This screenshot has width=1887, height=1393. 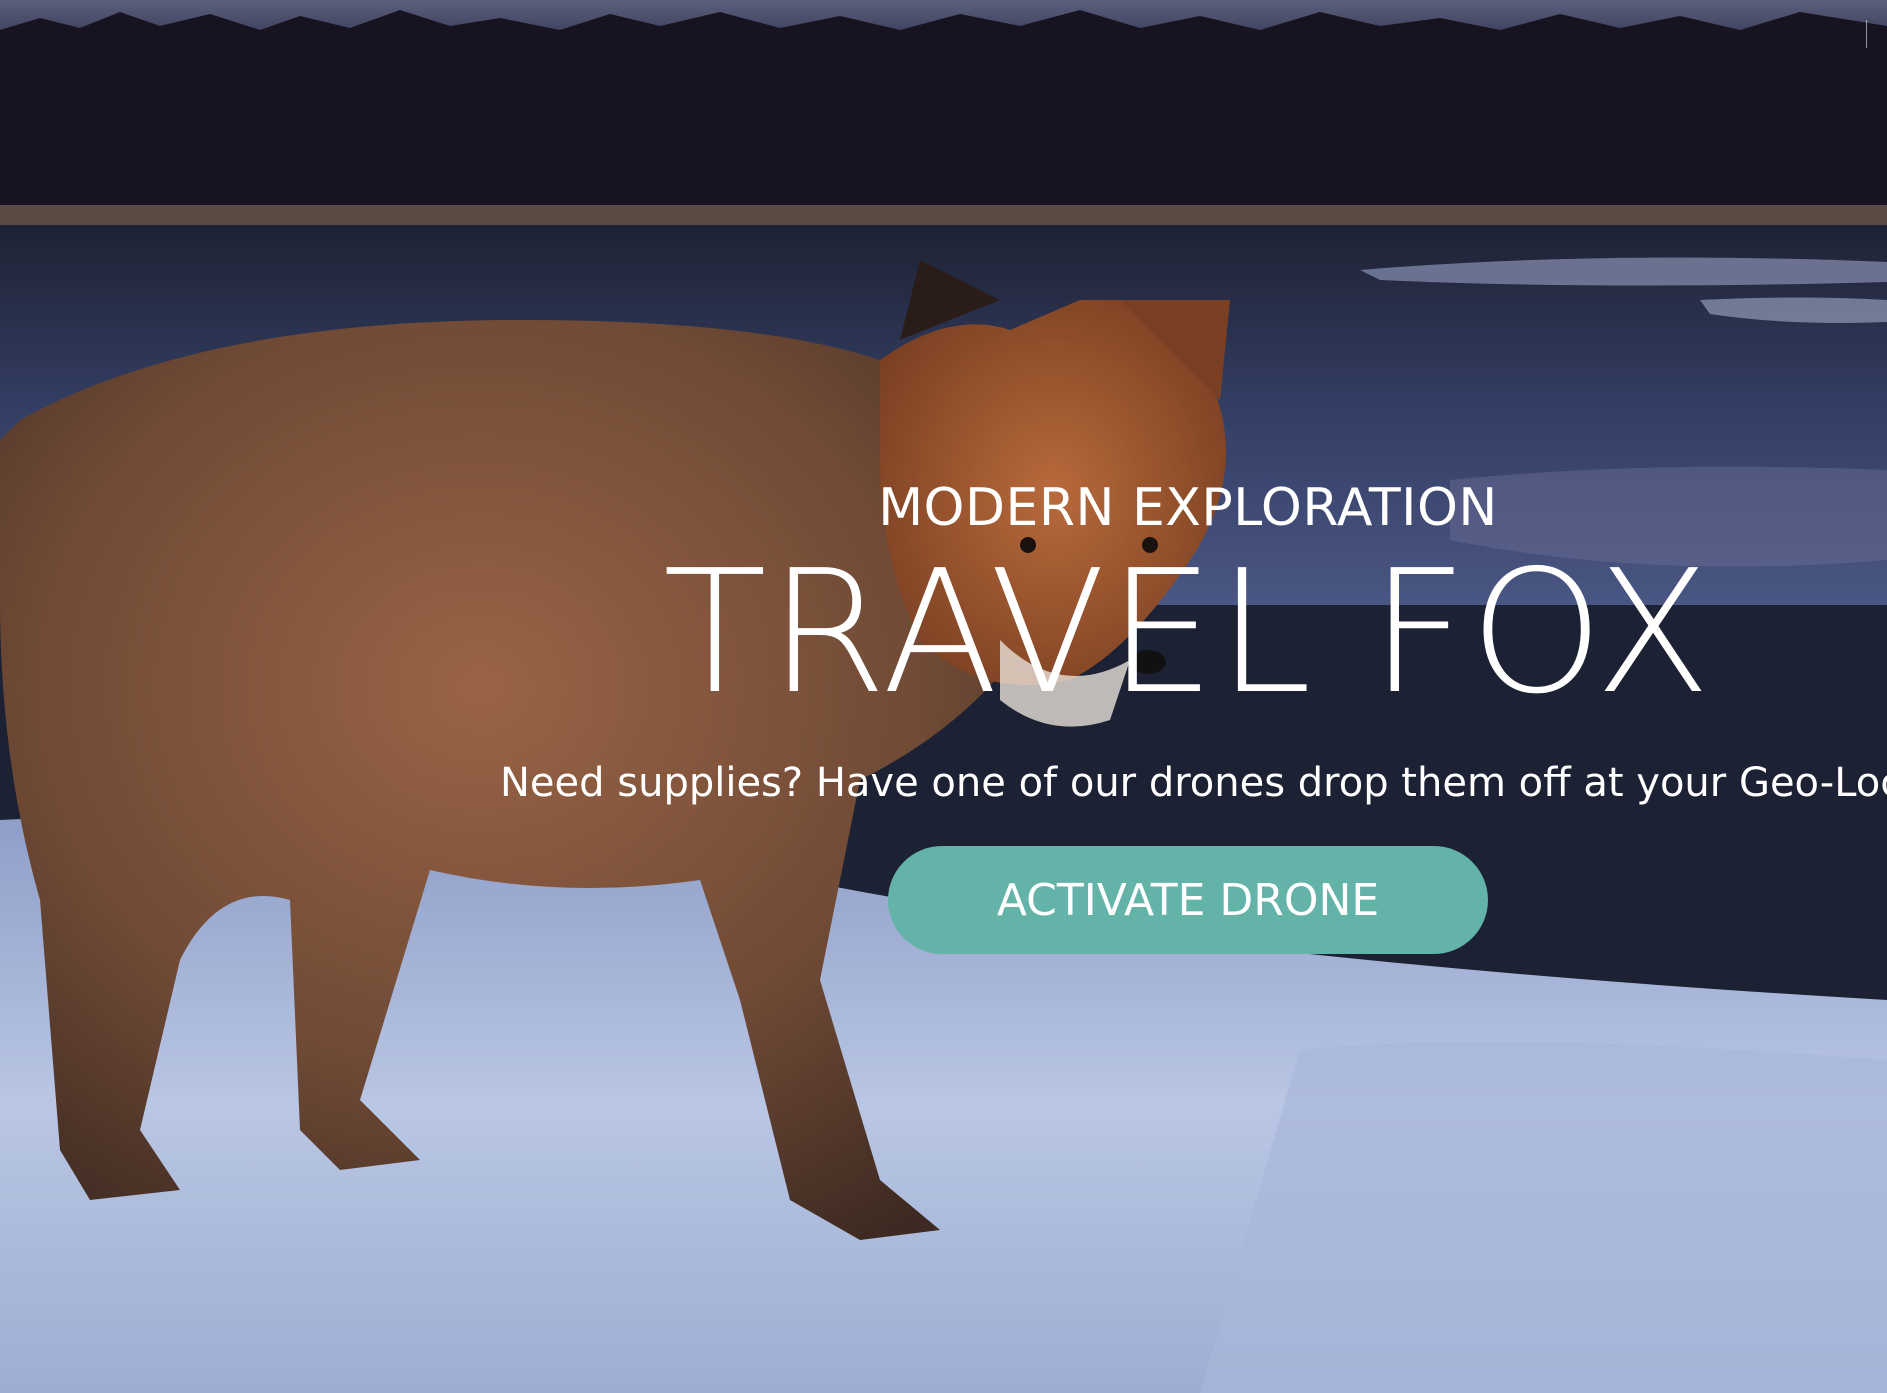 I want to click on hero-title: TRAVEL FOX, so click(x=1188, y=633).